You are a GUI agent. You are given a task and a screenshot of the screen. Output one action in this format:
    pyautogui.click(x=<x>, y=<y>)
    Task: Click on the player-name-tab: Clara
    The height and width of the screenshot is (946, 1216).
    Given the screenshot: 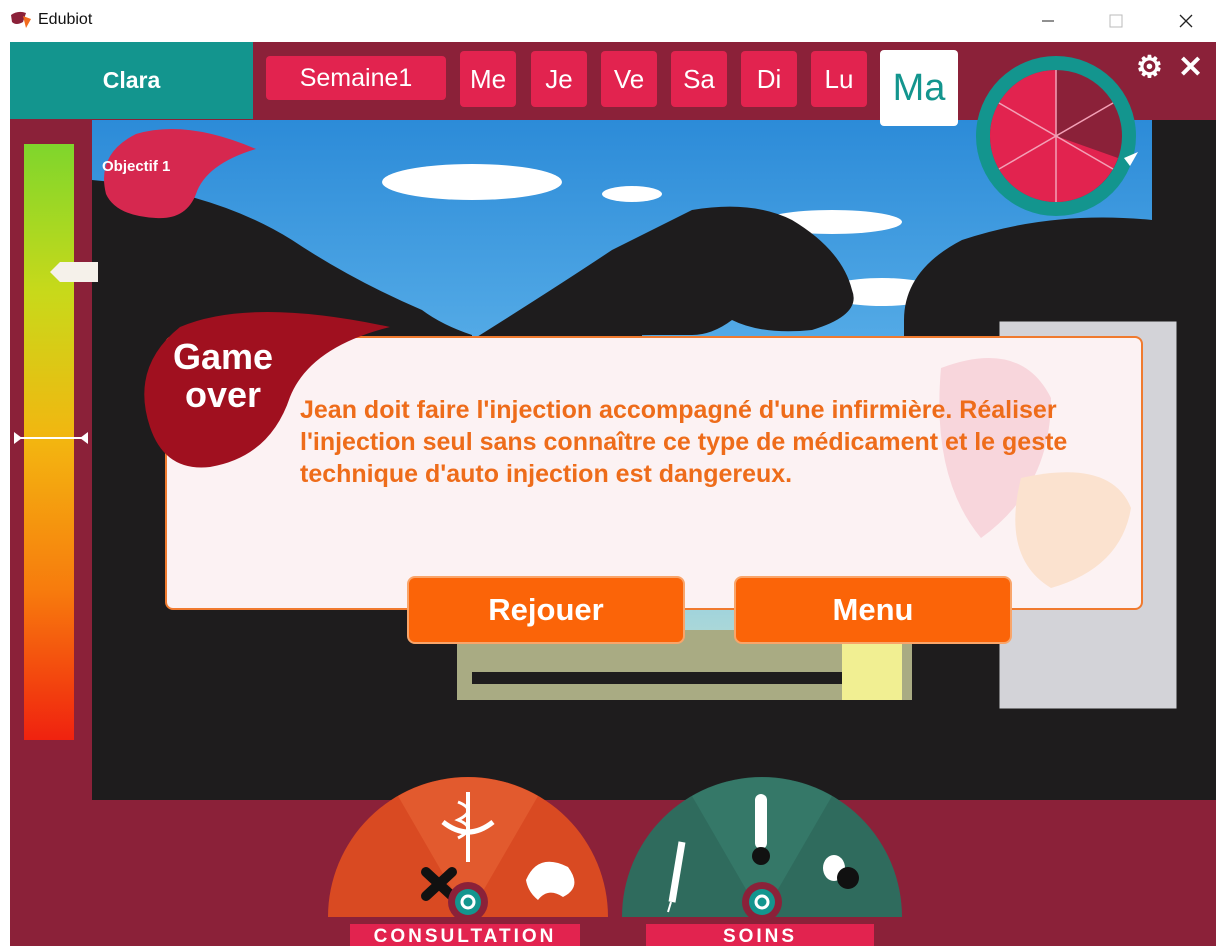 What is the action you would take?
    pyautogui.click(x=131, y=80)
    